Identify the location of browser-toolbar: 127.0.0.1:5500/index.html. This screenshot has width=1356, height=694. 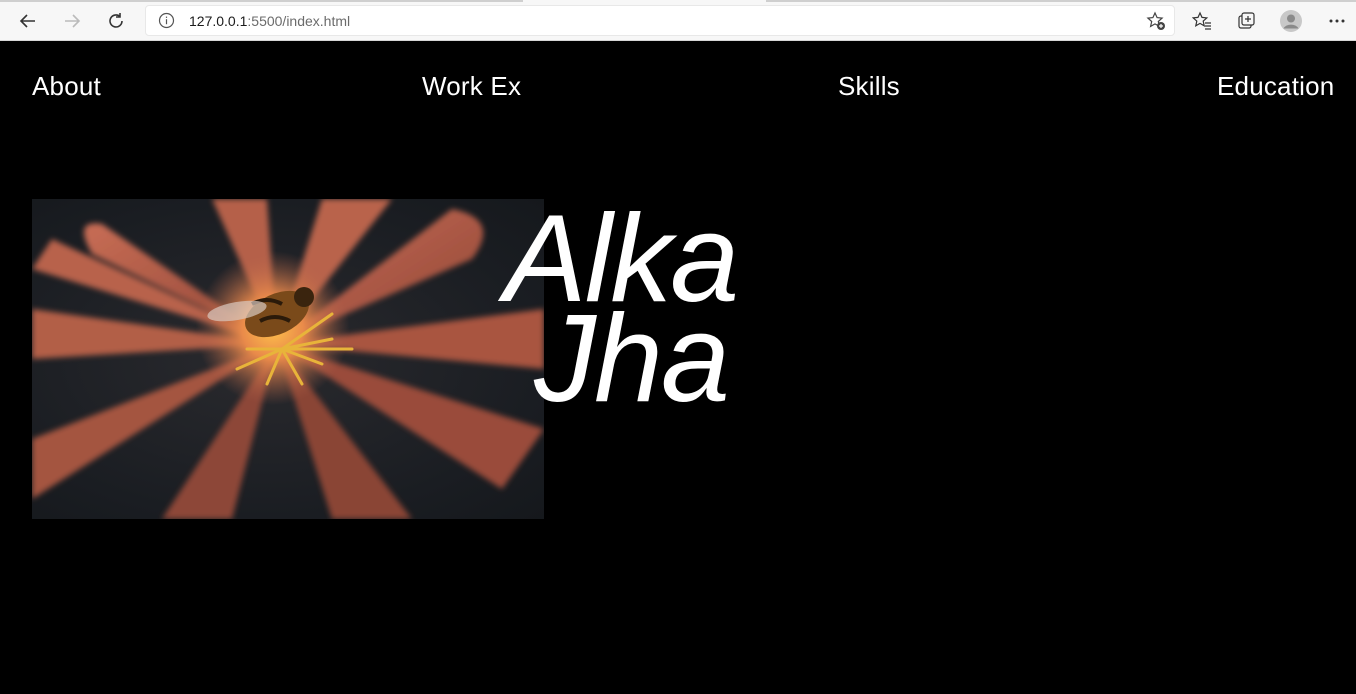
(678, 20).